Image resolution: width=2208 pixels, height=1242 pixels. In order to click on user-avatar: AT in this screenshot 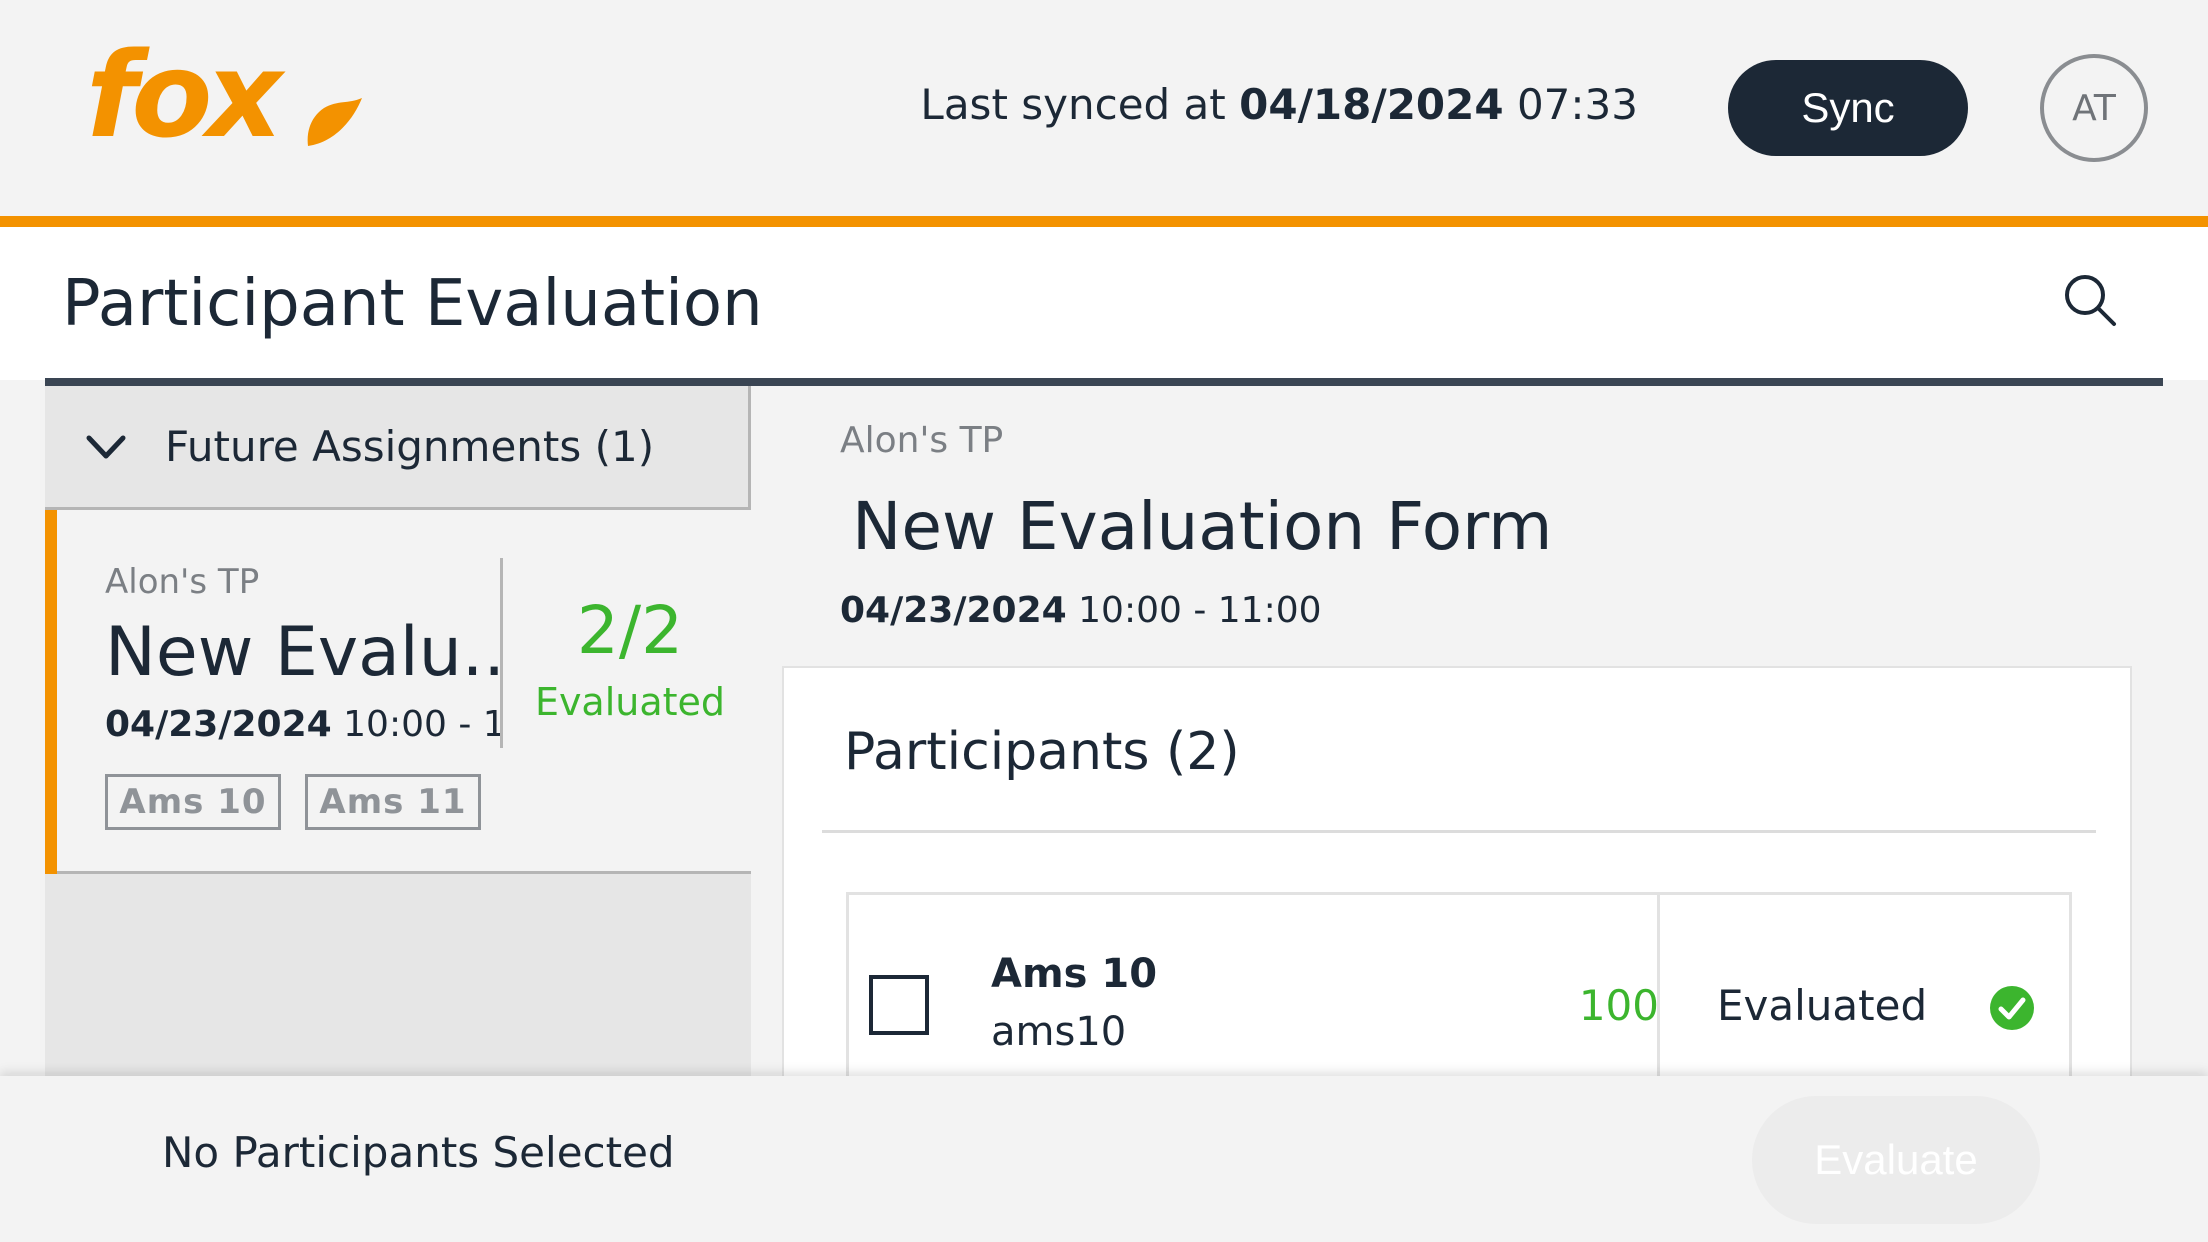, I will do `click(2094, 108)`.